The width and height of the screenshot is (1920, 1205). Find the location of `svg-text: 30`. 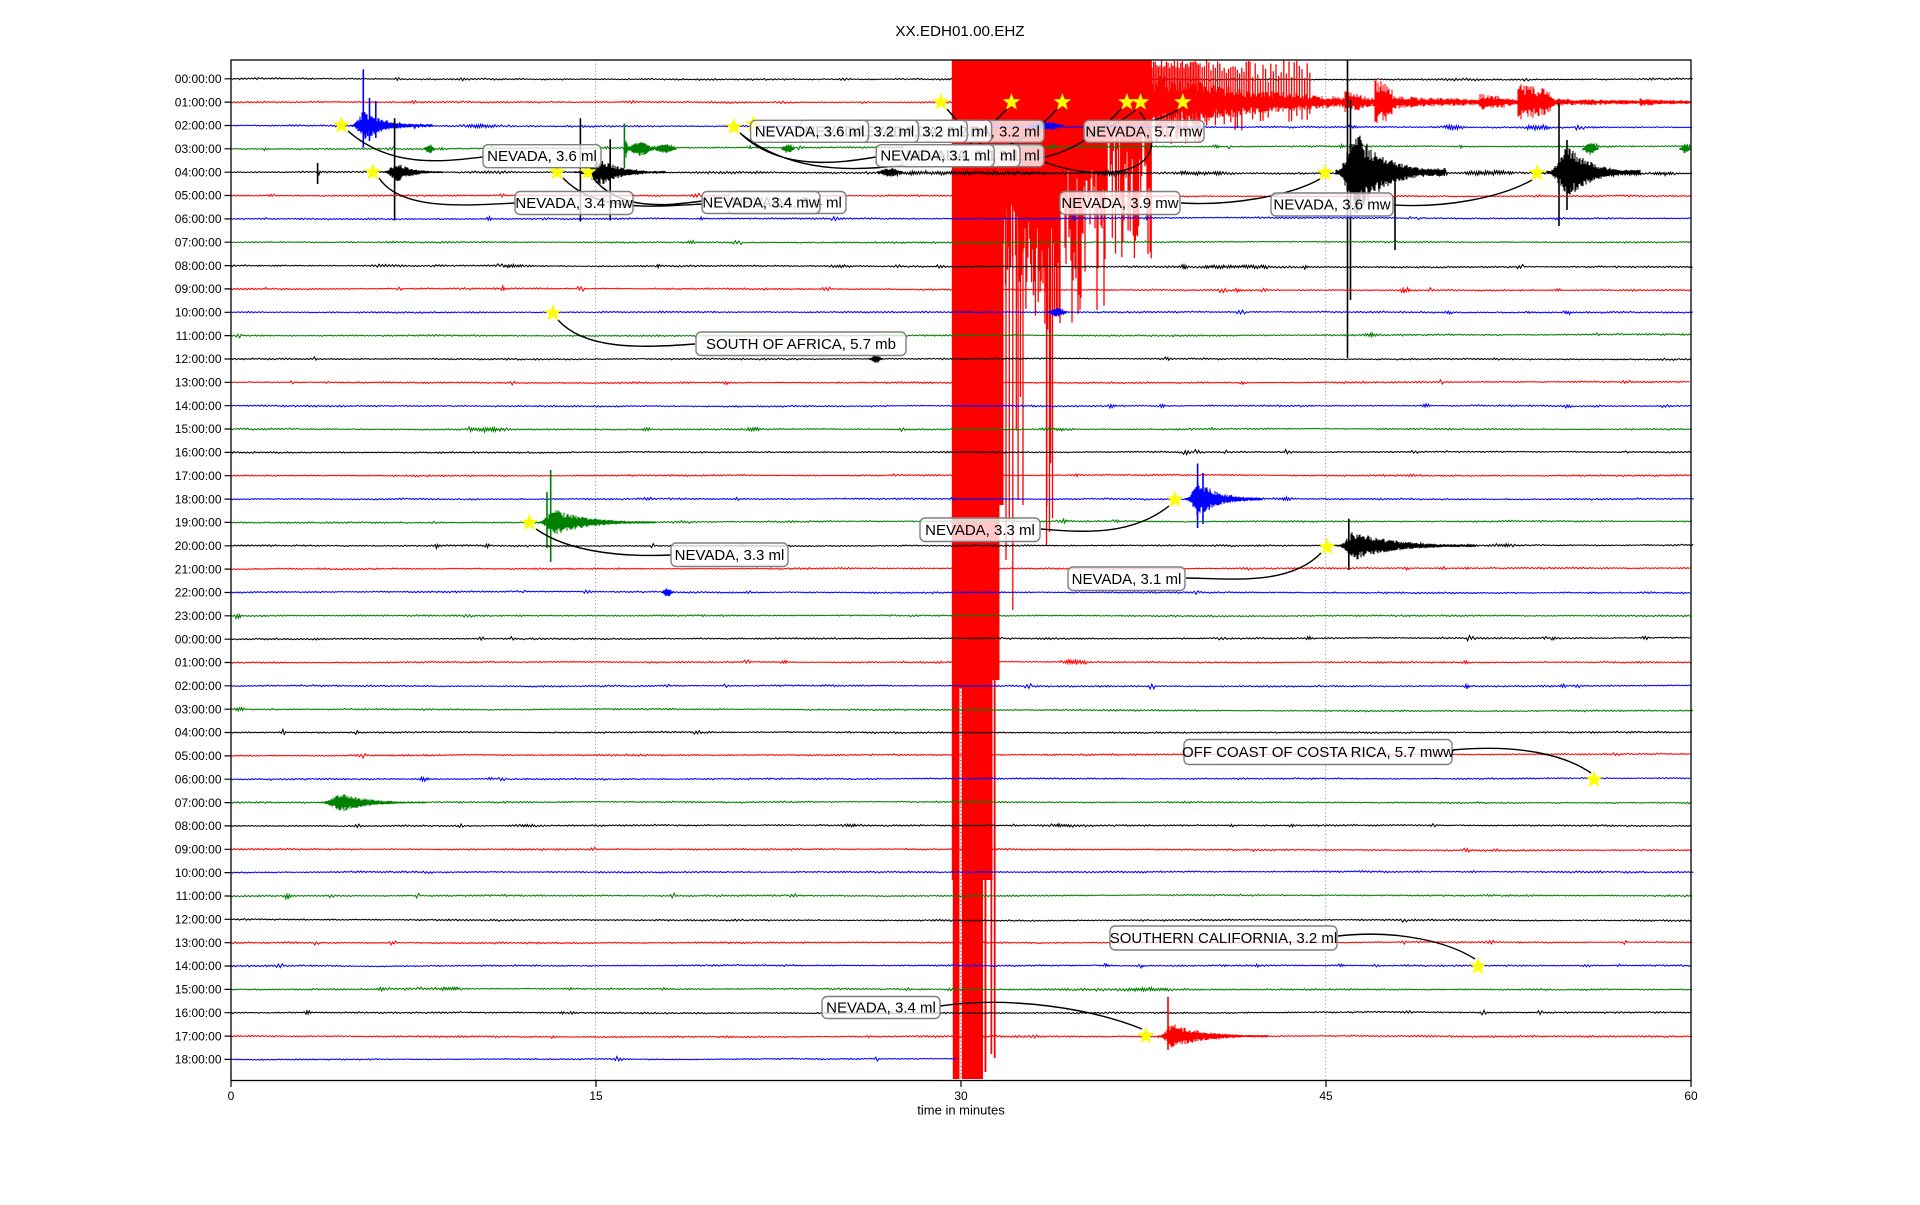

svg-text: 30 is located at coordinates (961, 1096).